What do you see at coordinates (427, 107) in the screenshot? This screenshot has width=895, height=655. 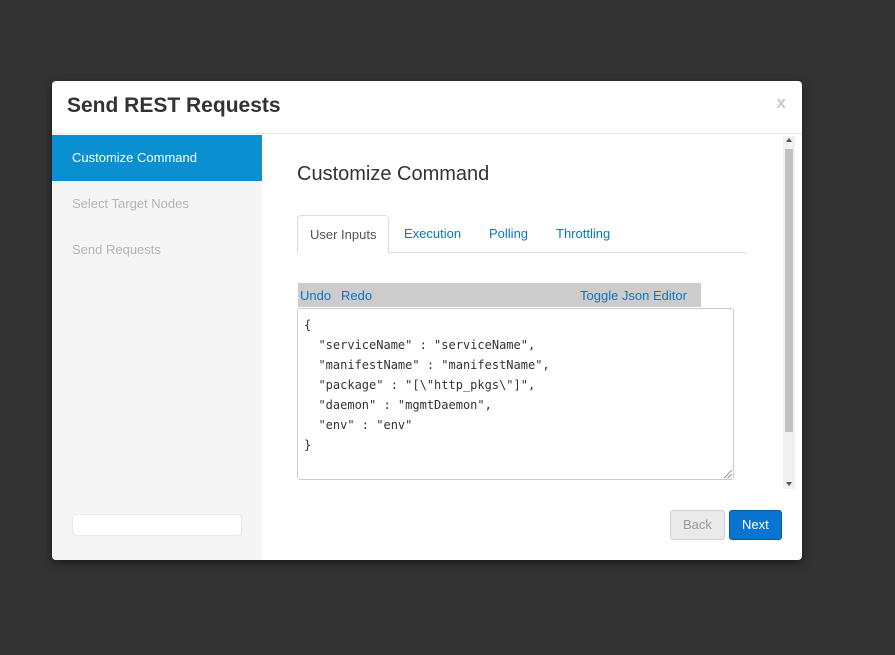 I see `dialog-header: Send REST Requests x` at bounding box center [427, 107].